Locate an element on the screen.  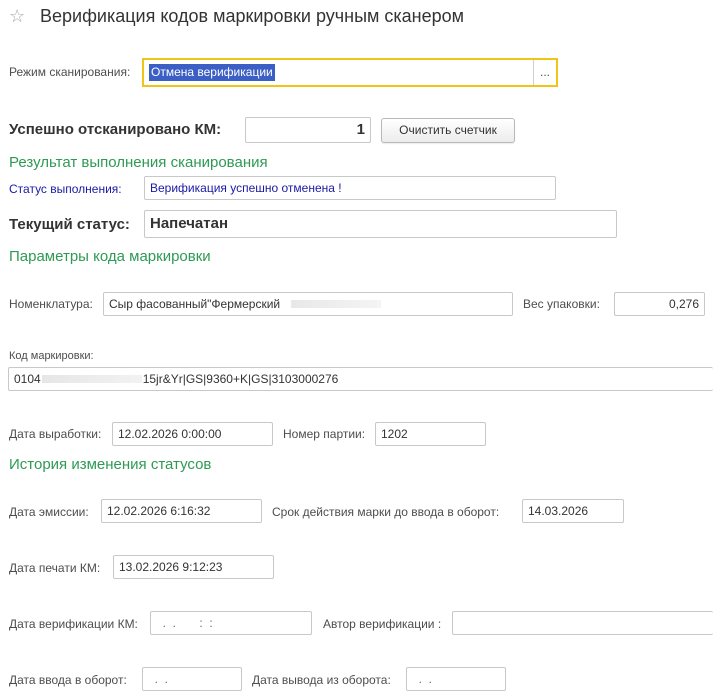
scan-mode-value: Отмена верификации is located at coordinates (212, 72).